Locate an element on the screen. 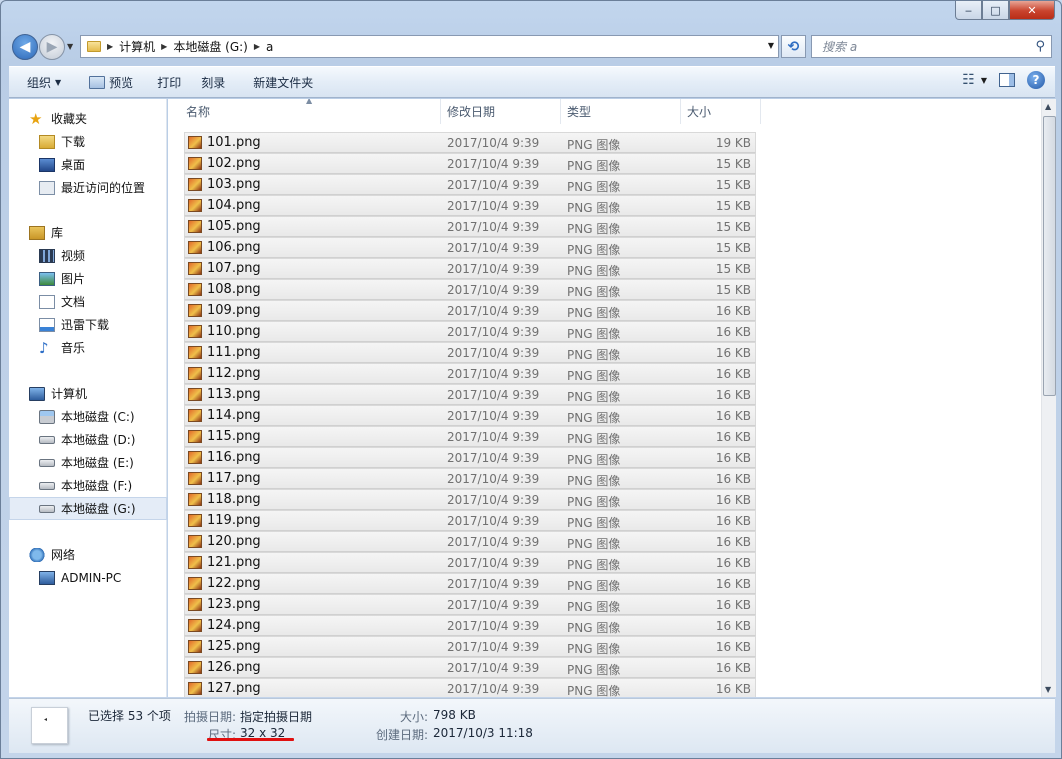  file-row: 103.png 2017/10/4 9:39 PNG 图像 15 KB is located at coordinates (470, 184).